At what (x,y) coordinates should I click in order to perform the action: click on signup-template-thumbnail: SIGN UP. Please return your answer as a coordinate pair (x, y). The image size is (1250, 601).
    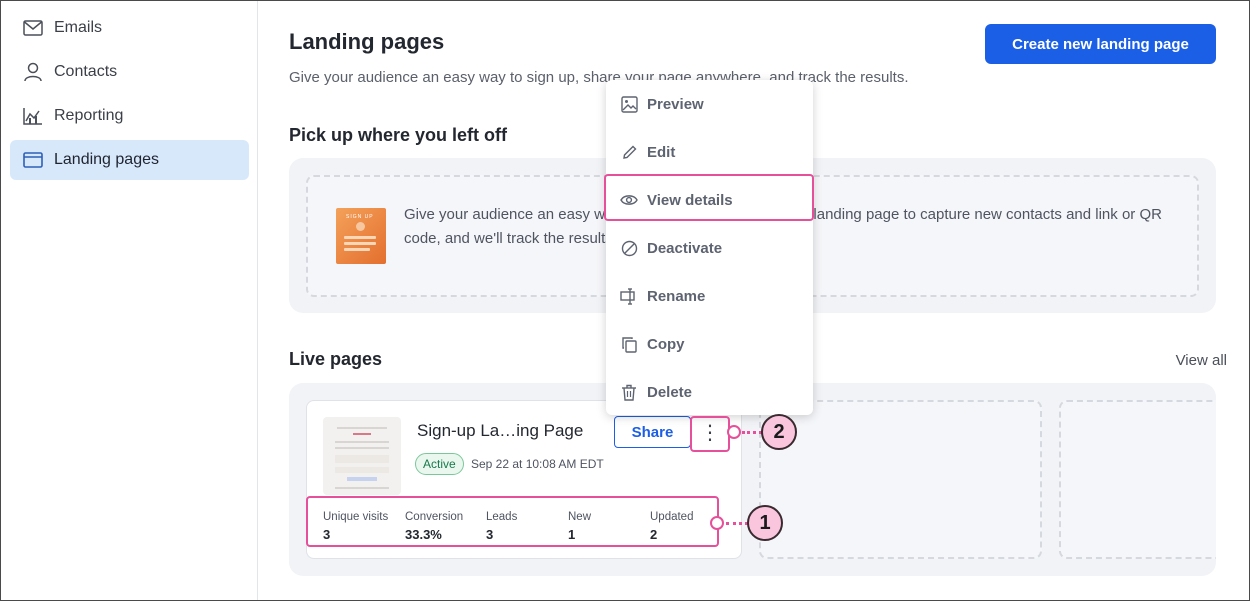
    Looking at the image, I should click on (361, 236).